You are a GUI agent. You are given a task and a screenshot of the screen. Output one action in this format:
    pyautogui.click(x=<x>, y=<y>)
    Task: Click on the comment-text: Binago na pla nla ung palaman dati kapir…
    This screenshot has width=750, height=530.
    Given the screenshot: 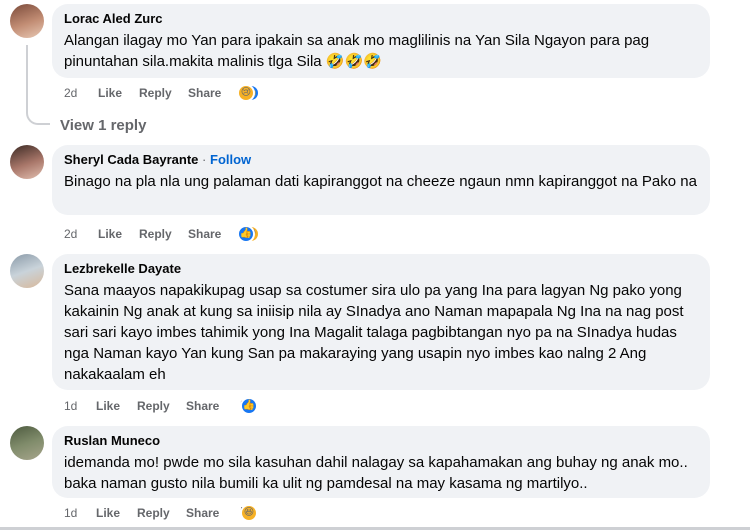 What is the action you would take?
    pyautogui.click(x=380, y=181)
    